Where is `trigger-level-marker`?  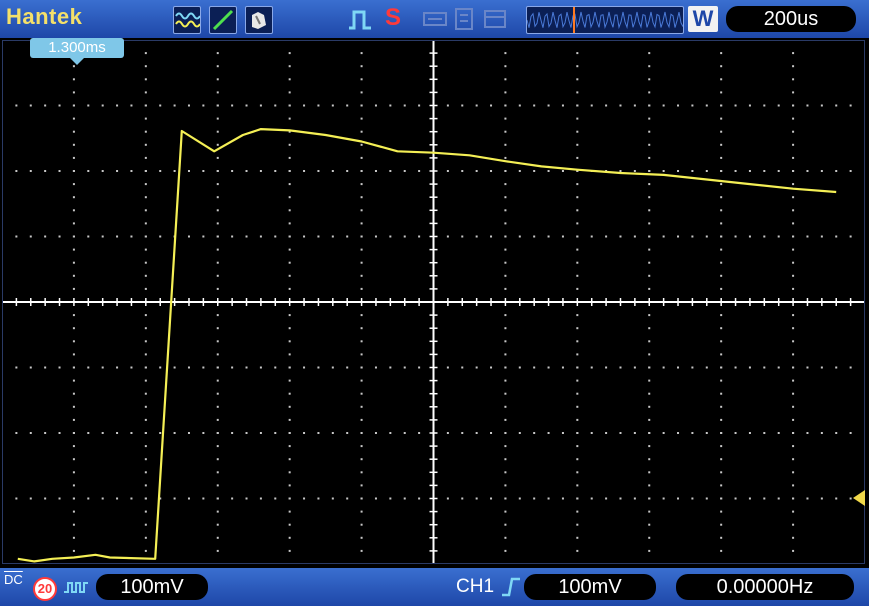 trigger-level-marker is located at coordinates (859, 498).